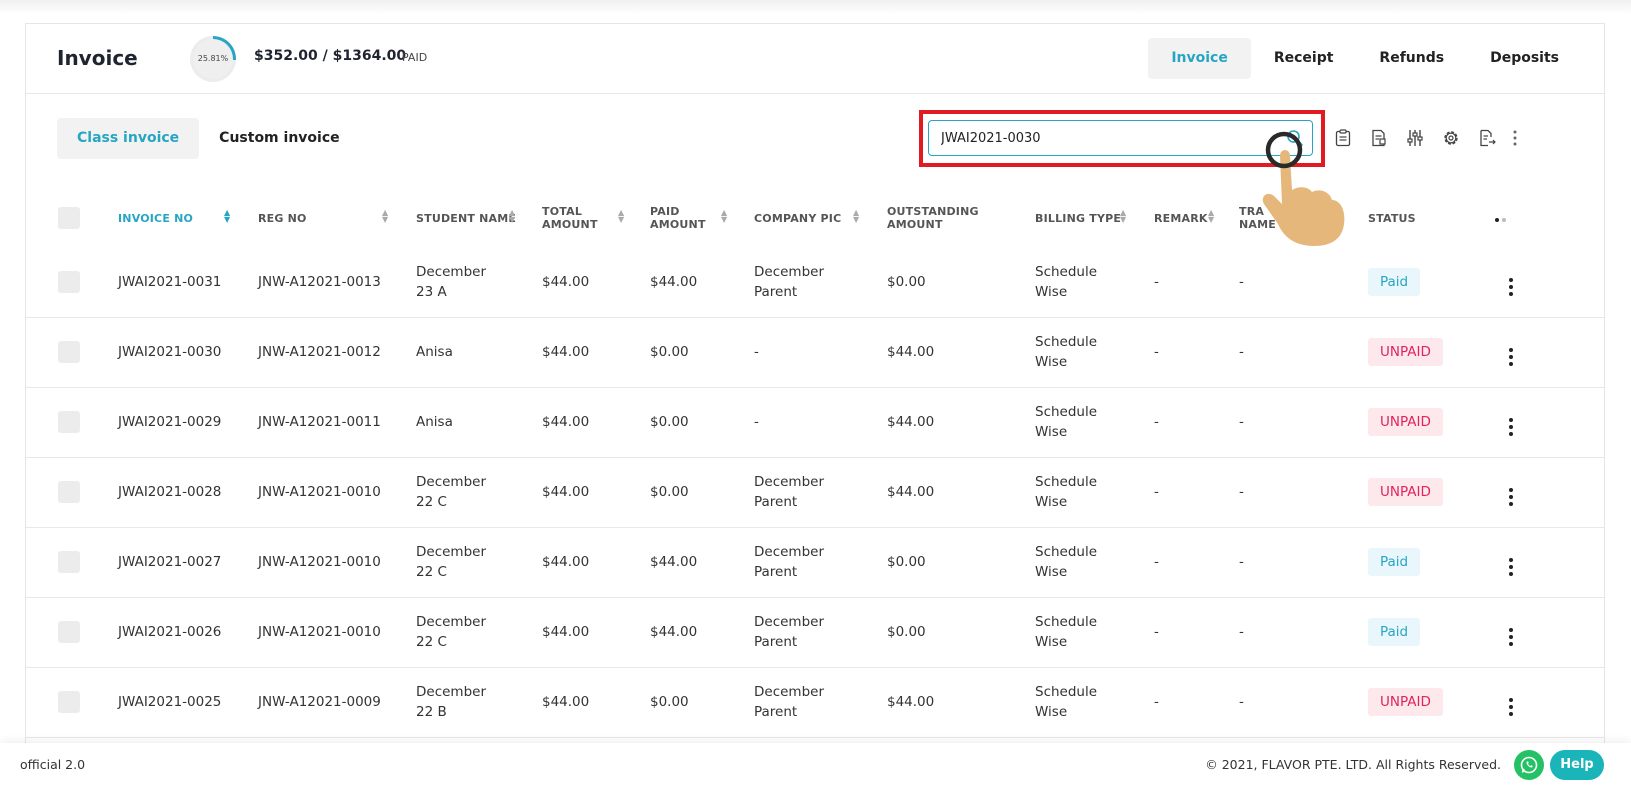 The height and width of the screenshot is (787, 1631). What do you see at coordinates (1101, 138) in the screenshot?
I see `search-input` at bounding box center [1101, 138].